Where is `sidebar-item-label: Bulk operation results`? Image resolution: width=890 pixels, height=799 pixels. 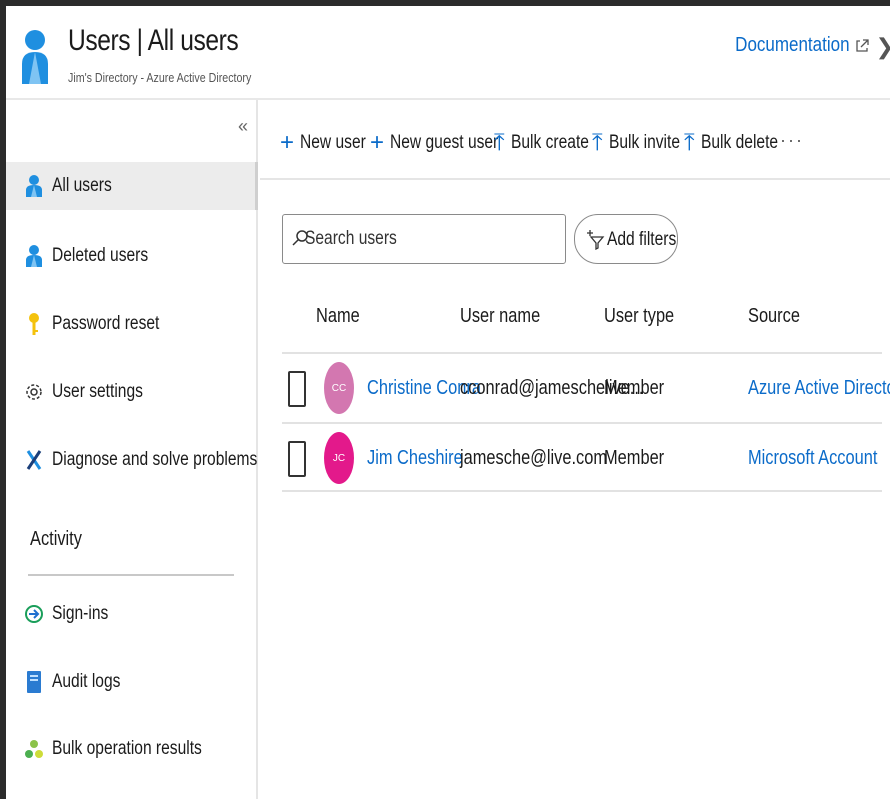
sidebar-item-label: Bulk operation results is located at coordinates (127, 748).